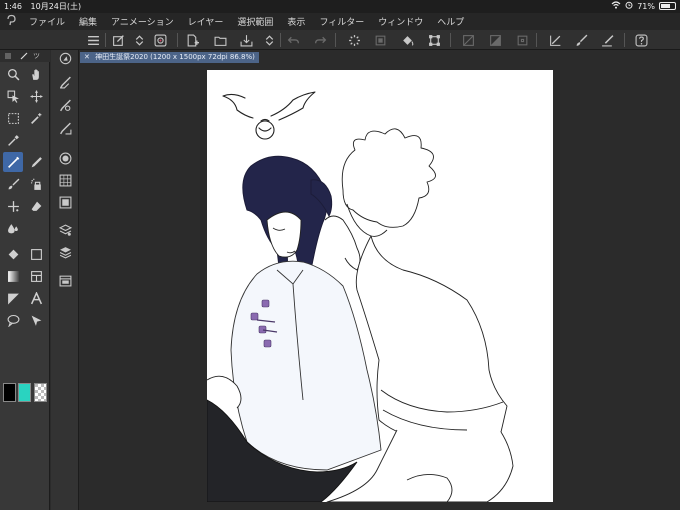  I want to click on date: 10月24日(土), so click(56, 6).